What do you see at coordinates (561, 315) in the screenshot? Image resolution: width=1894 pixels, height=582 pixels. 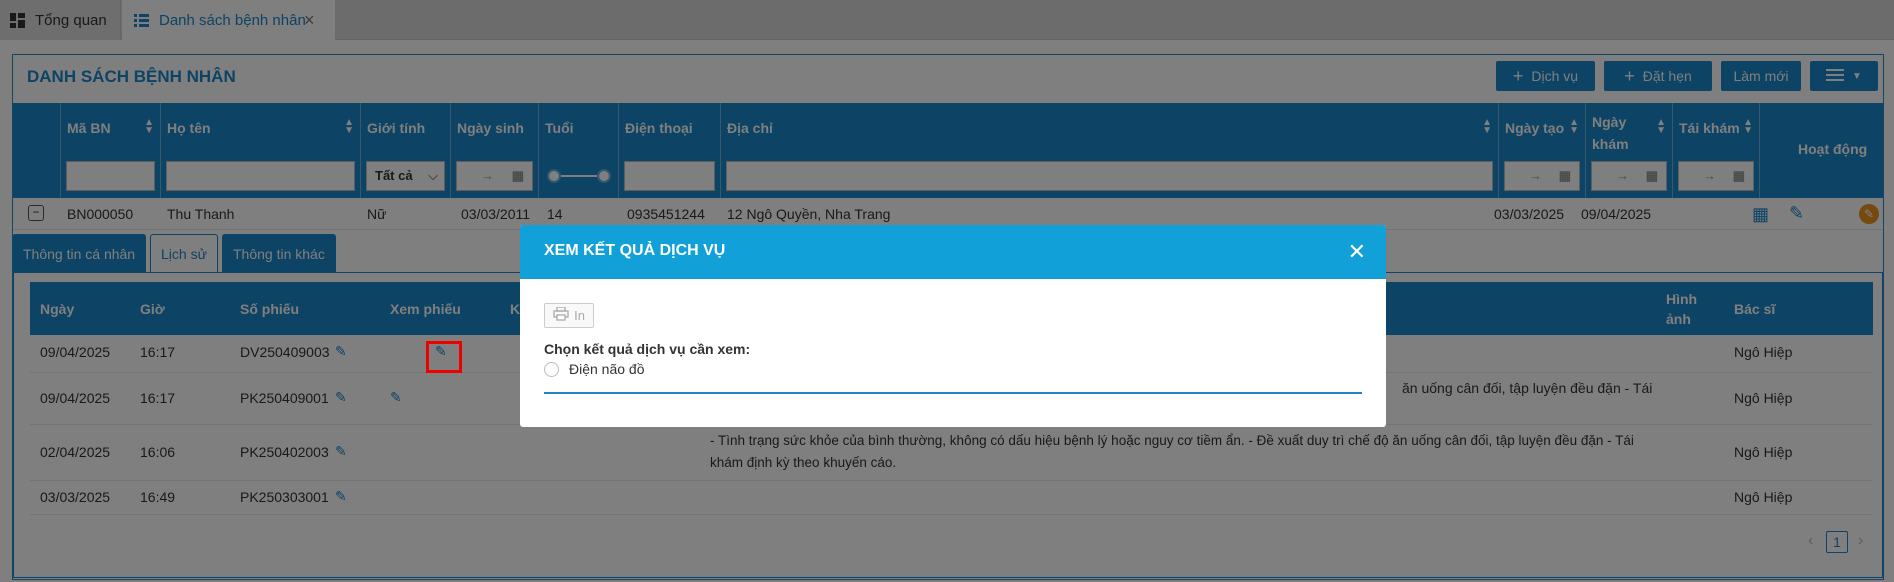 I see `printer-icon` at bounding box center [561, 315].